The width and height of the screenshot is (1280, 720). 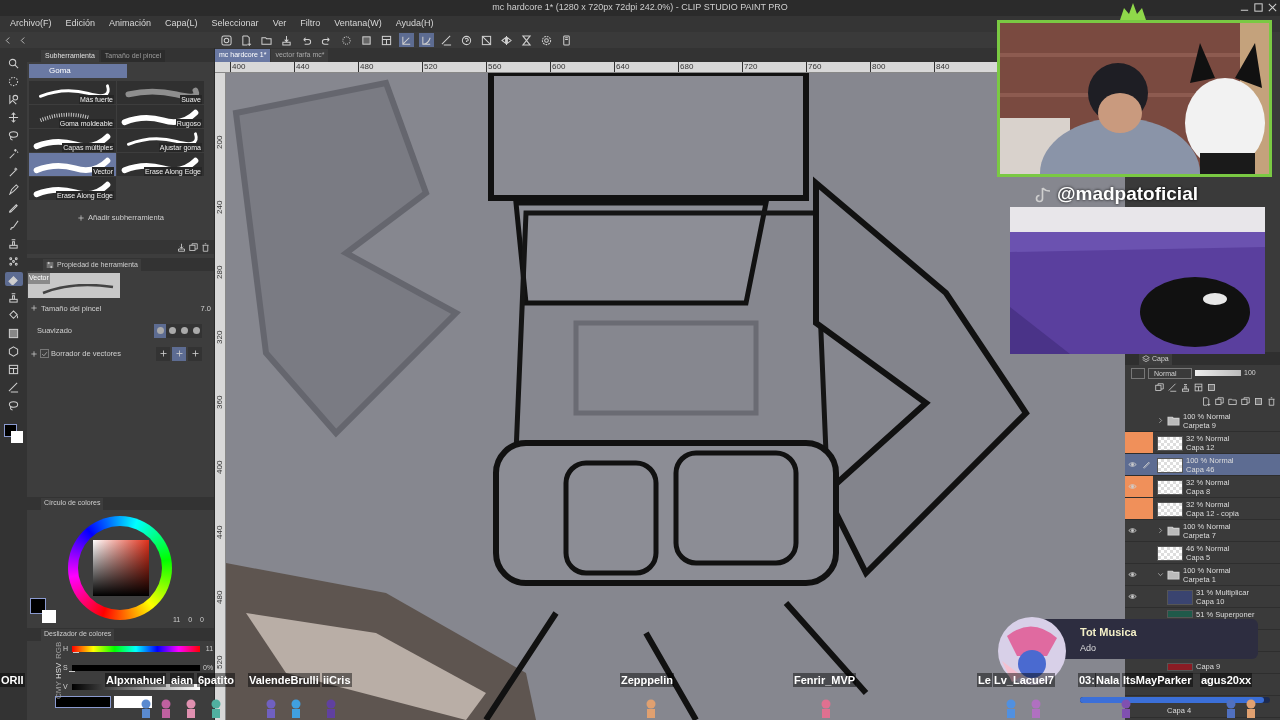 I want to click on snap-button, so click(x=406, y=40).